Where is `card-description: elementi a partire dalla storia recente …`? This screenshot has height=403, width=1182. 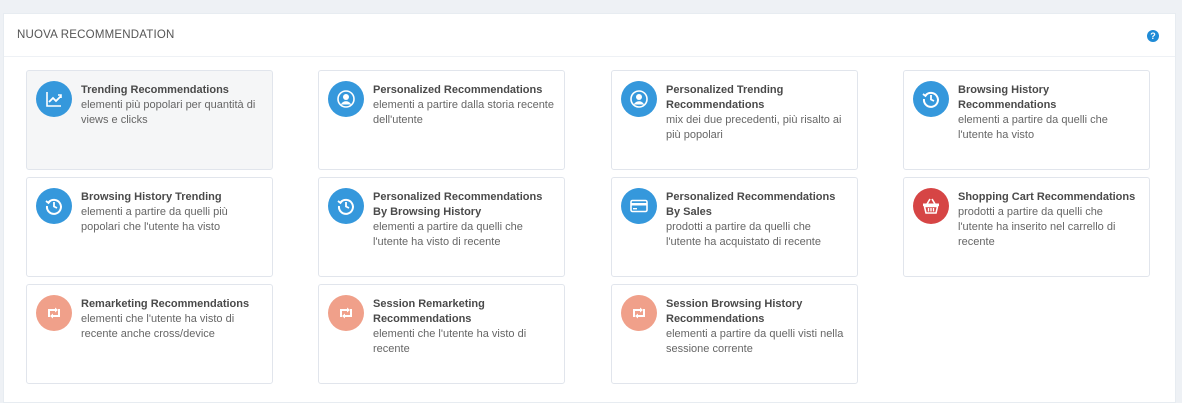 card-description: elementi a partire dalla storia recente … is located at coordinates (464, 113).